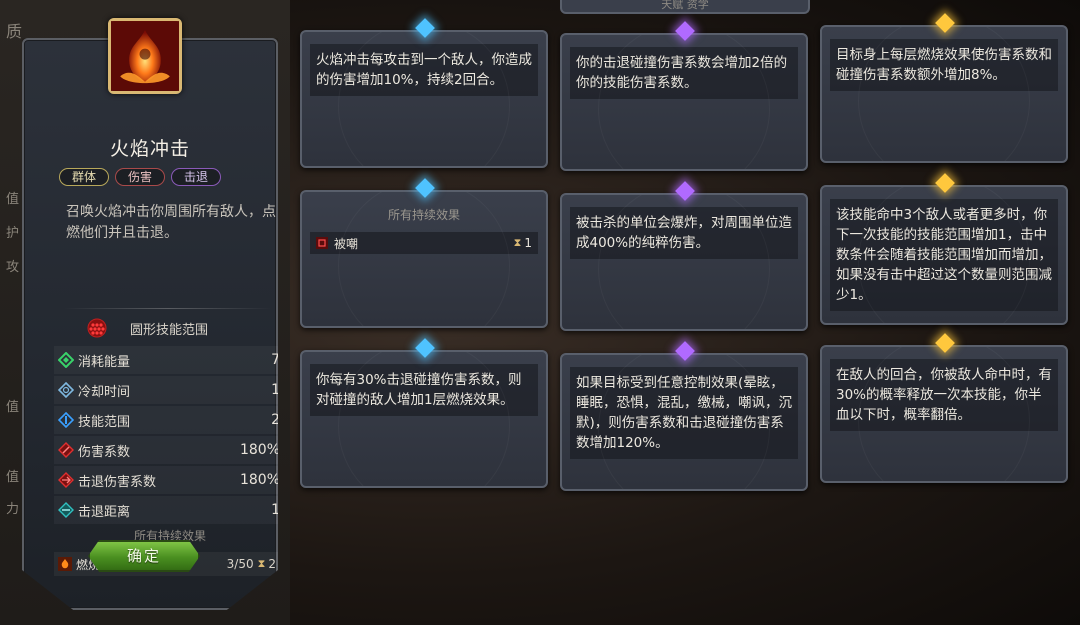  What do you see at coordinates (104, 422) in the screenshot?
I see `stat-label: 技能范围` at bounding box center [104, 422].